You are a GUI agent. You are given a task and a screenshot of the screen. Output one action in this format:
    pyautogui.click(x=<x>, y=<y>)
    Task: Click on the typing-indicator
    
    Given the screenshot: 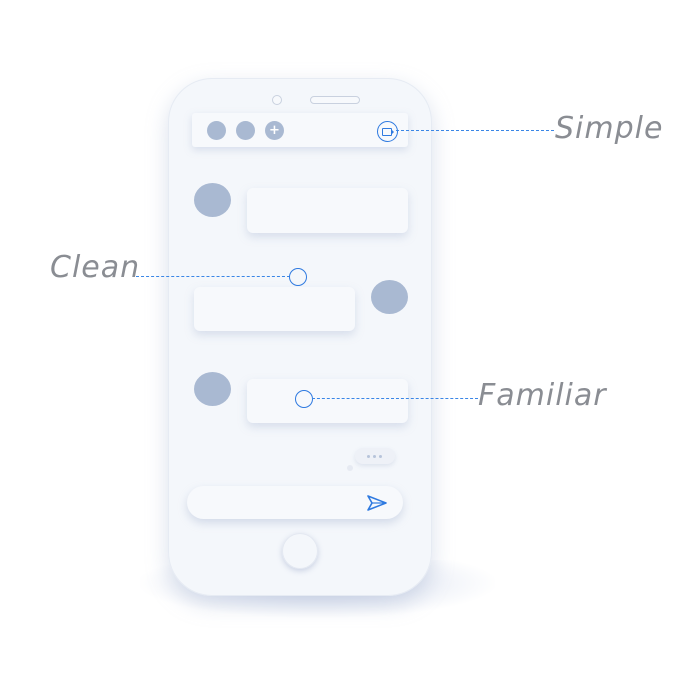 What is the action you would take?
    pyautogui.click(x=375, y=456)
    